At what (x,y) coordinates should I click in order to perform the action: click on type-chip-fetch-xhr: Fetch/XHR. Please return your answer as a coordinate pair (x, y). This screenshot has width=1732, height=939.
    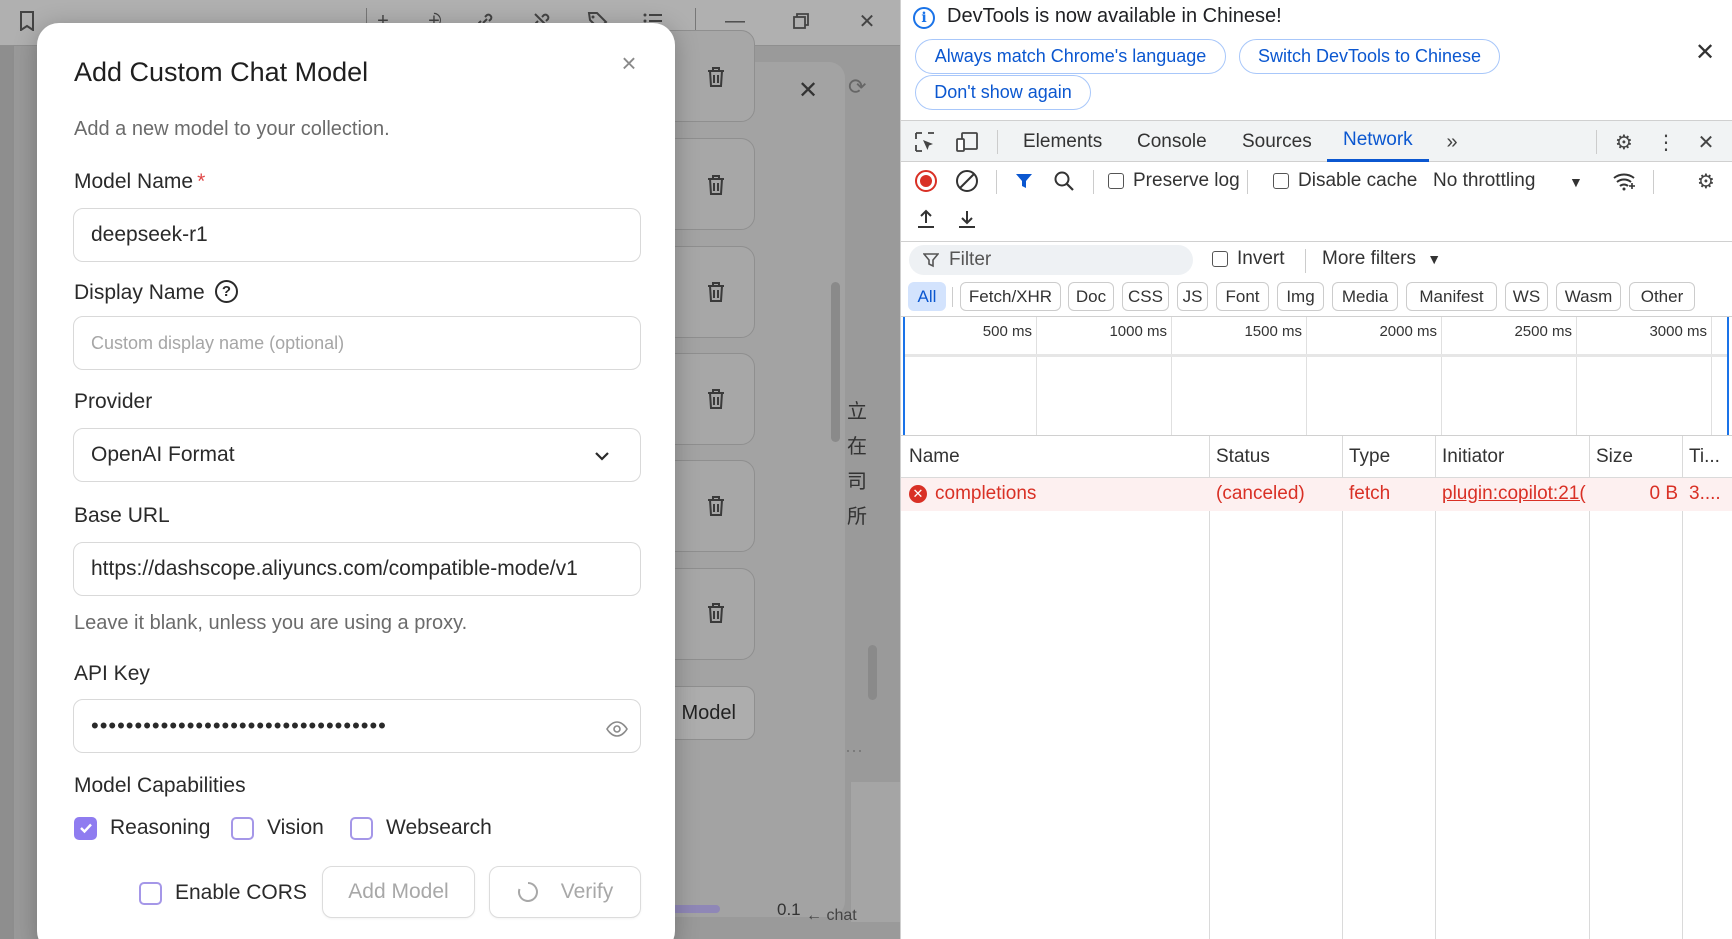
    Looking at the image, I should click on (1010, 296).